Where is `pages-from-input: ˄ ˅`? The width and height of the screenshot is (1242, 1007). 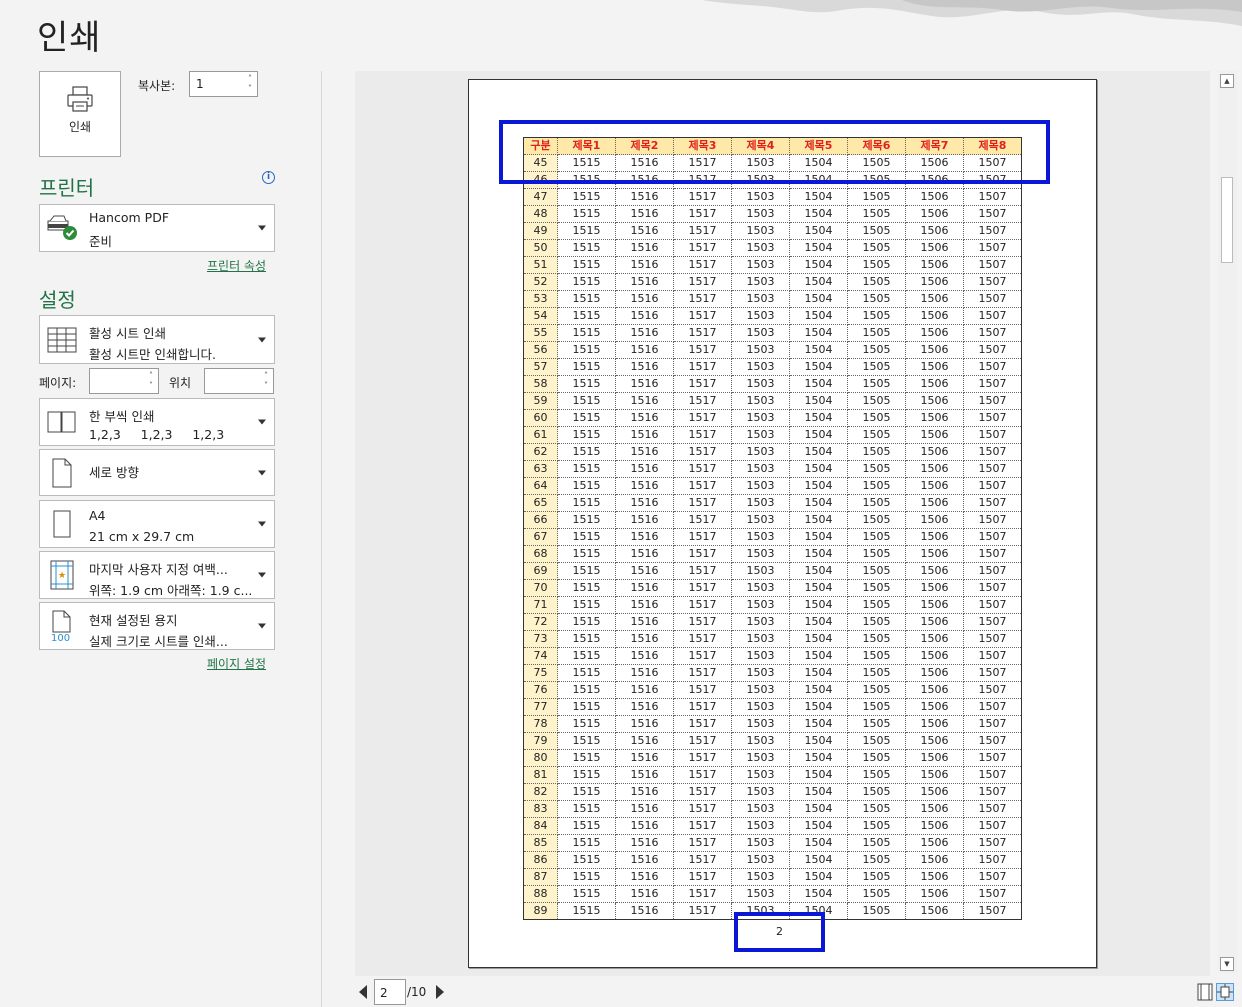 pages-from-input: ˄ ˅ is located at coordinates (124, 381).